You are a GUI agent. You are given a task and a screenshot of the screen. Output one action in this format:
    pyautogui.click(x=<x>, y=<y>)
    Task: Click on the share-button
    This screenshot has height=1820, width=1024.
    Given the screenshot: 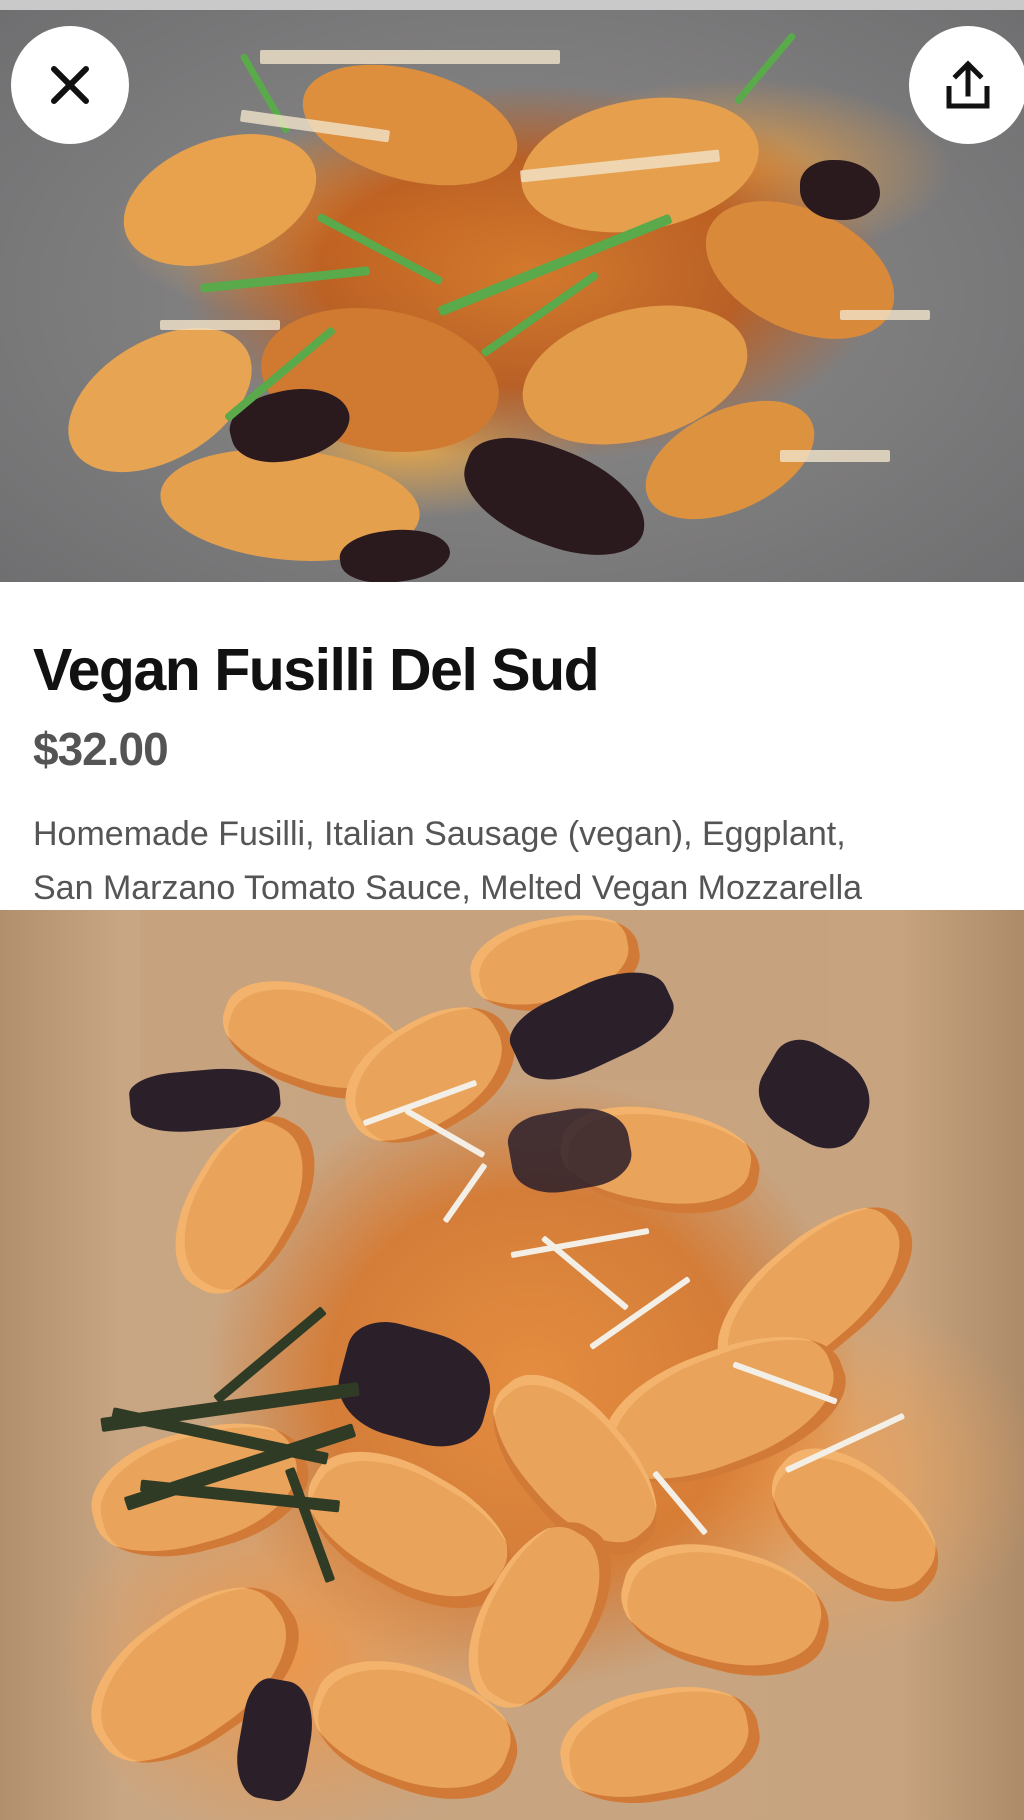 What is the action you would take?
    pyautogui.click(x=966, y=85)
    